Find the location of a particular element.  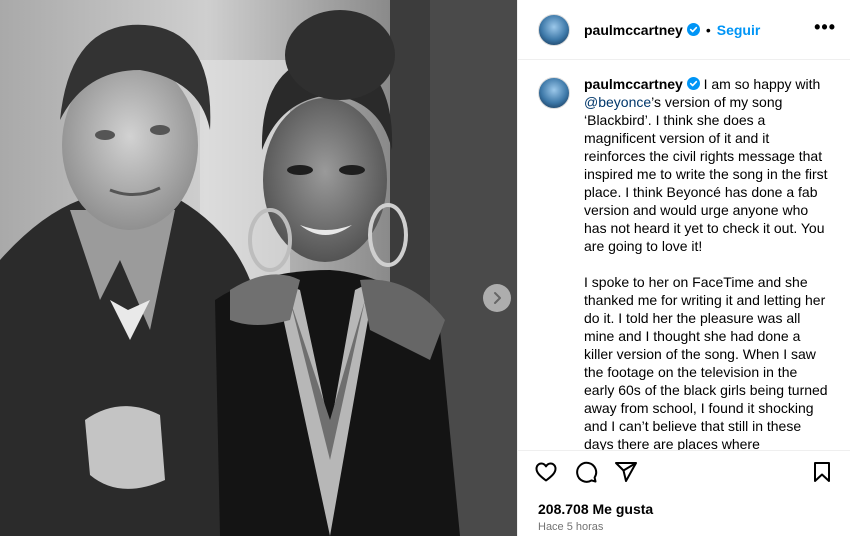

post-timestamp: Hace 5 horas is located at coordinates (570, 527).